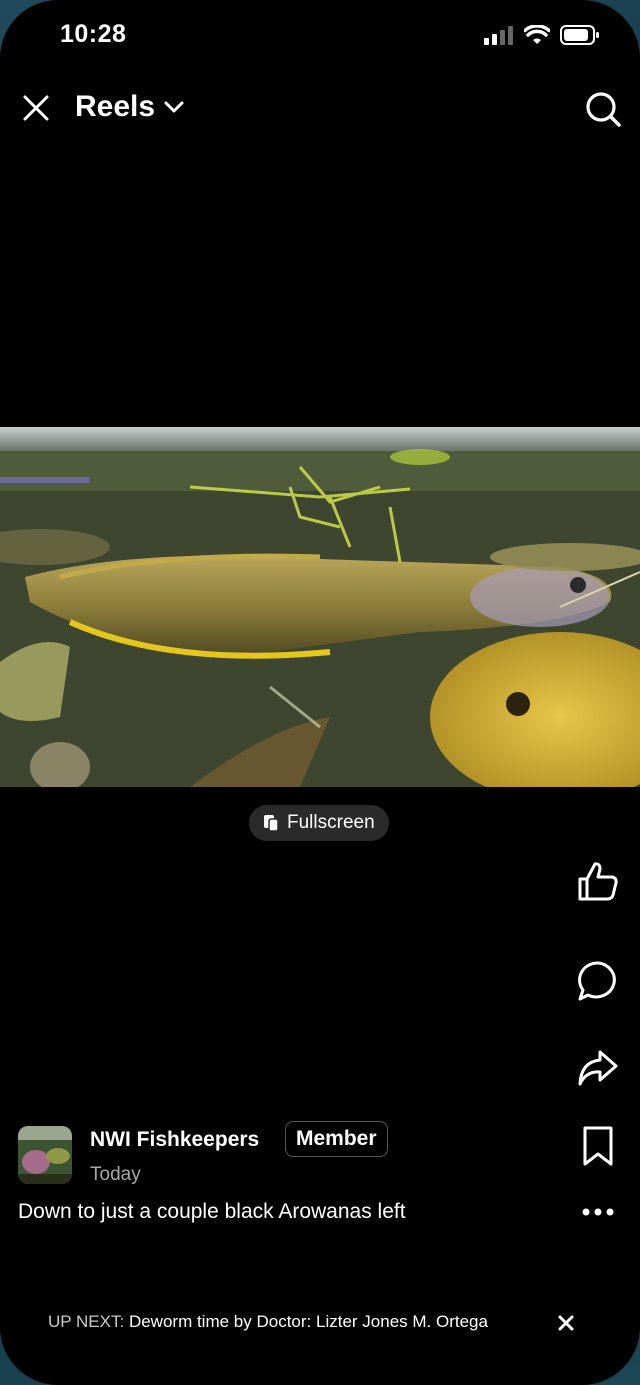 The height and width of the screenshot is (1385, 640). I want to click on page-title: Reels, so click(115, 106).